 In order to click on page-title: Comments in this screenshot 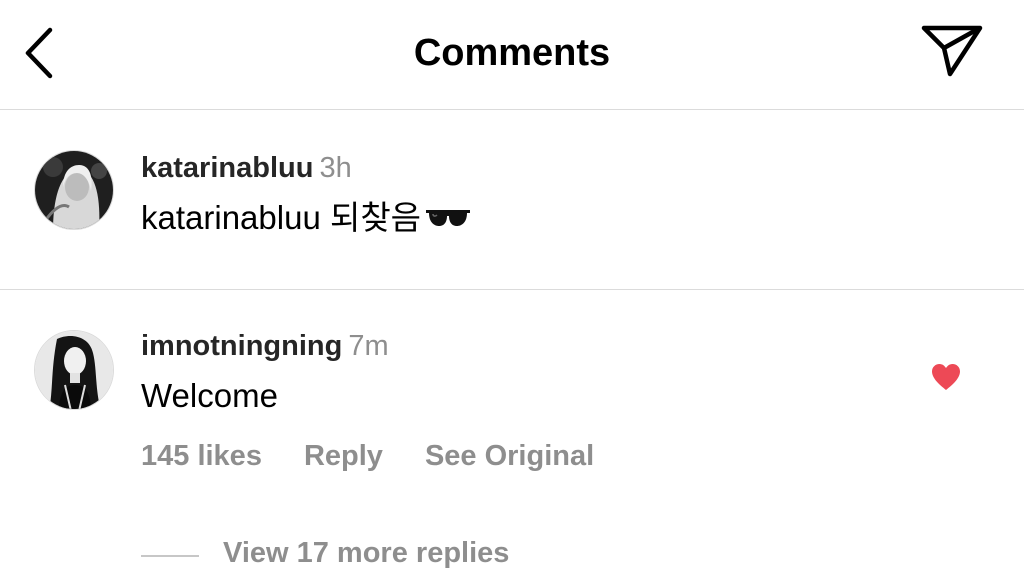, I will do `click(512, 53)`.